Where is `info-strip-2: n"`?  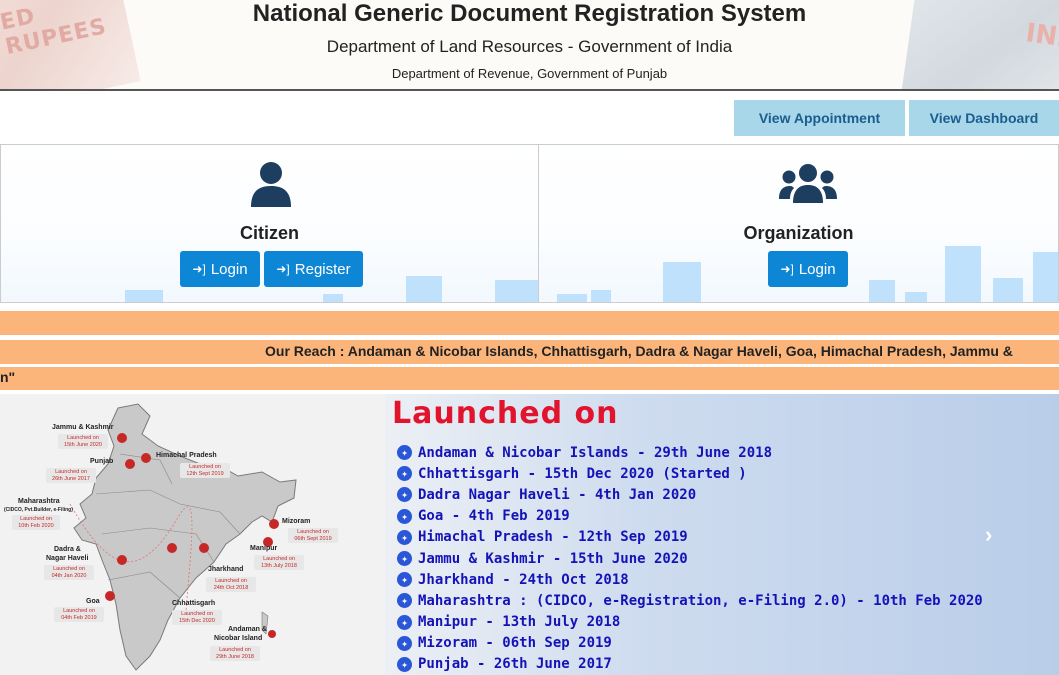
info-strip-2: n" is located at coordinates (529, 378).